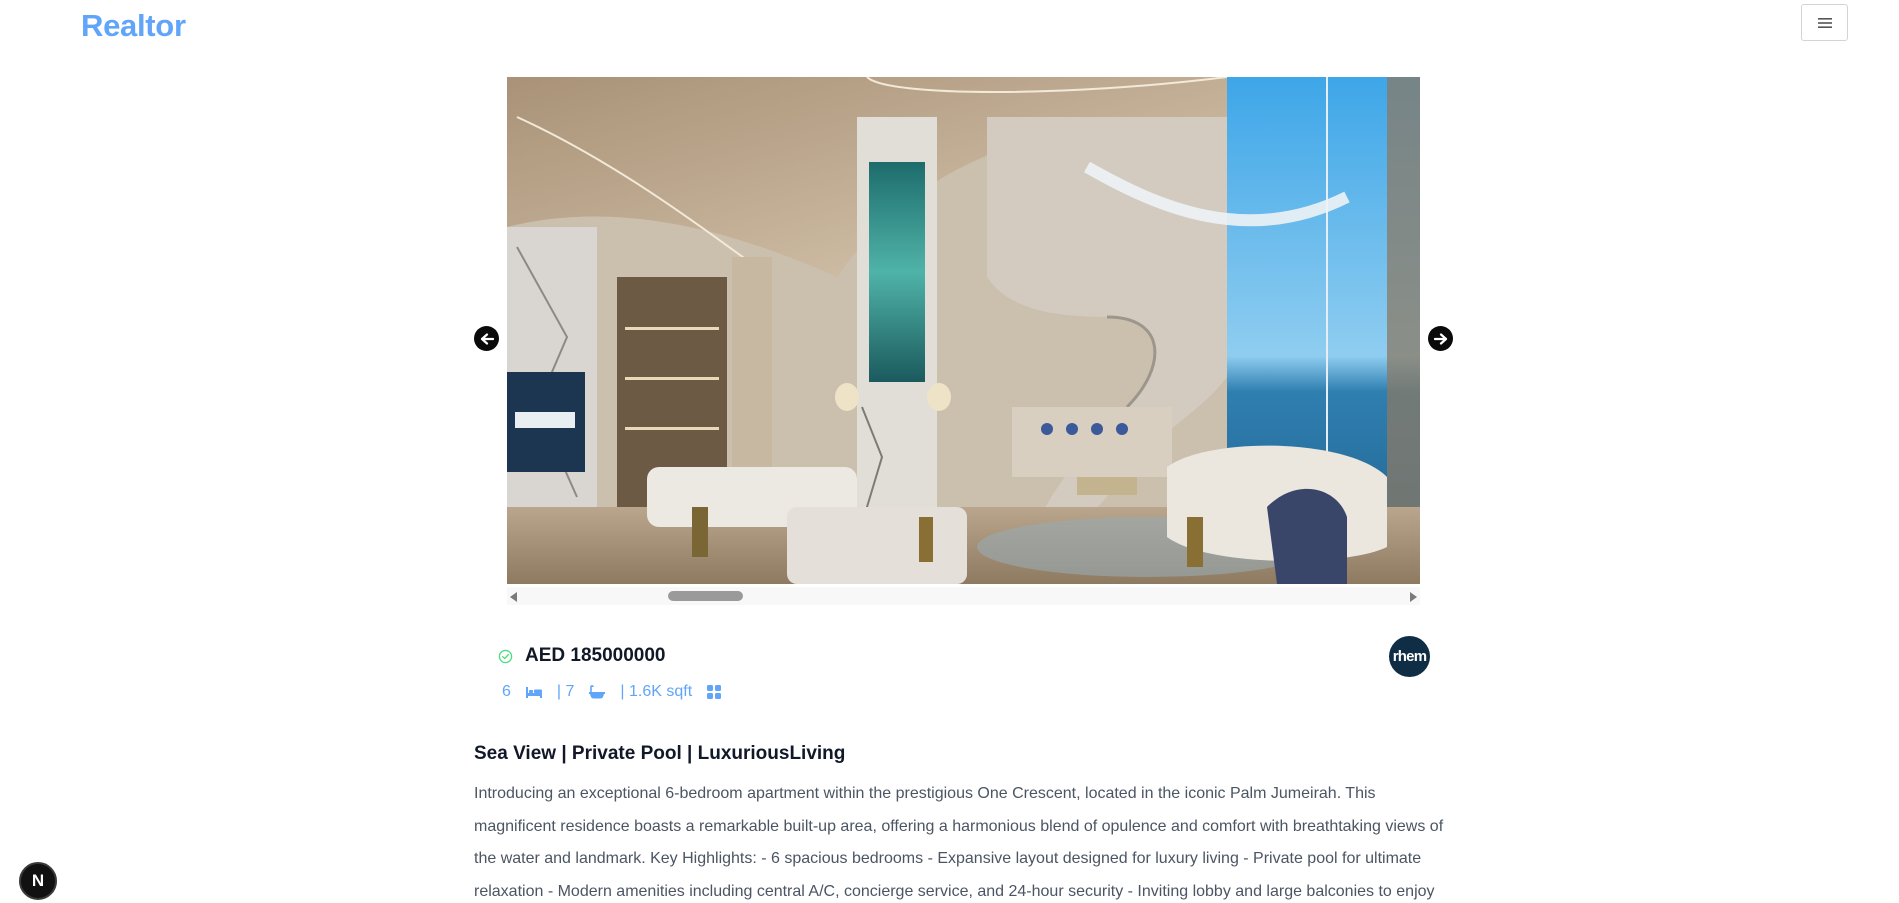 The width and height of the screenshot is (1899, 903). I want to click on arrow-right-icon, so click(1440, 338).